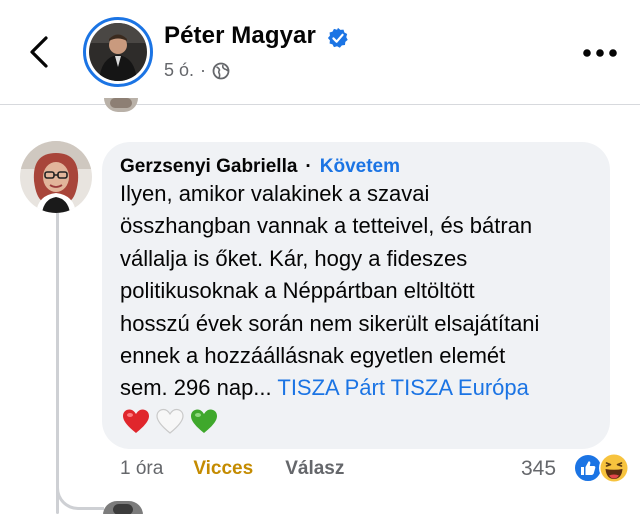 The height and width of the screenshot is (514, 640). What do you see at coordinates (80, 490) in the screenshot?
I see `thread-reply-connector` at bounding box center [80, 490].